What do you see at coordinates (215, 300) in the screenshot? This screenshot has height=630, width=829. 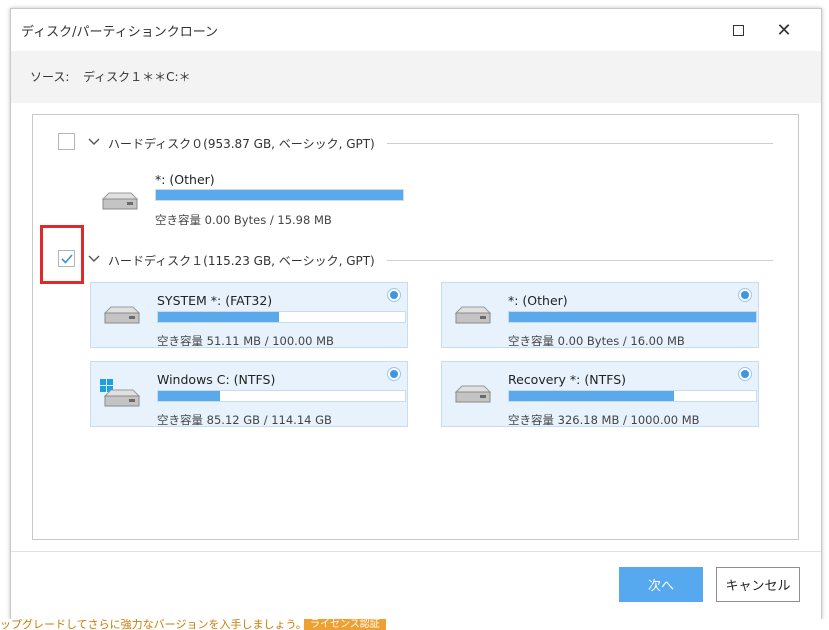 I see `partition-name: SYSTEM *: (FAT32)` at bounding box center [215, 300].